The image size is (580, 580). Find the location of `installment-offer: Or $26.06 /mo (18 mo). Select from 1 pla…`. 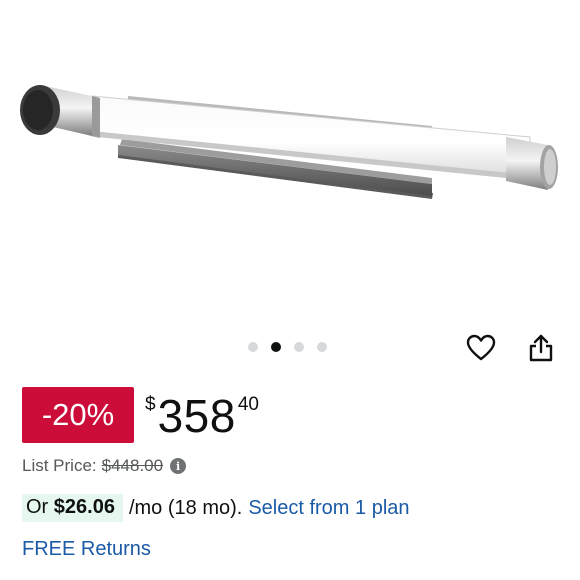

installment-offer: Or $26.06 /mo (18 mo). Select from 1 pla… is located at coordinates (216, 508).